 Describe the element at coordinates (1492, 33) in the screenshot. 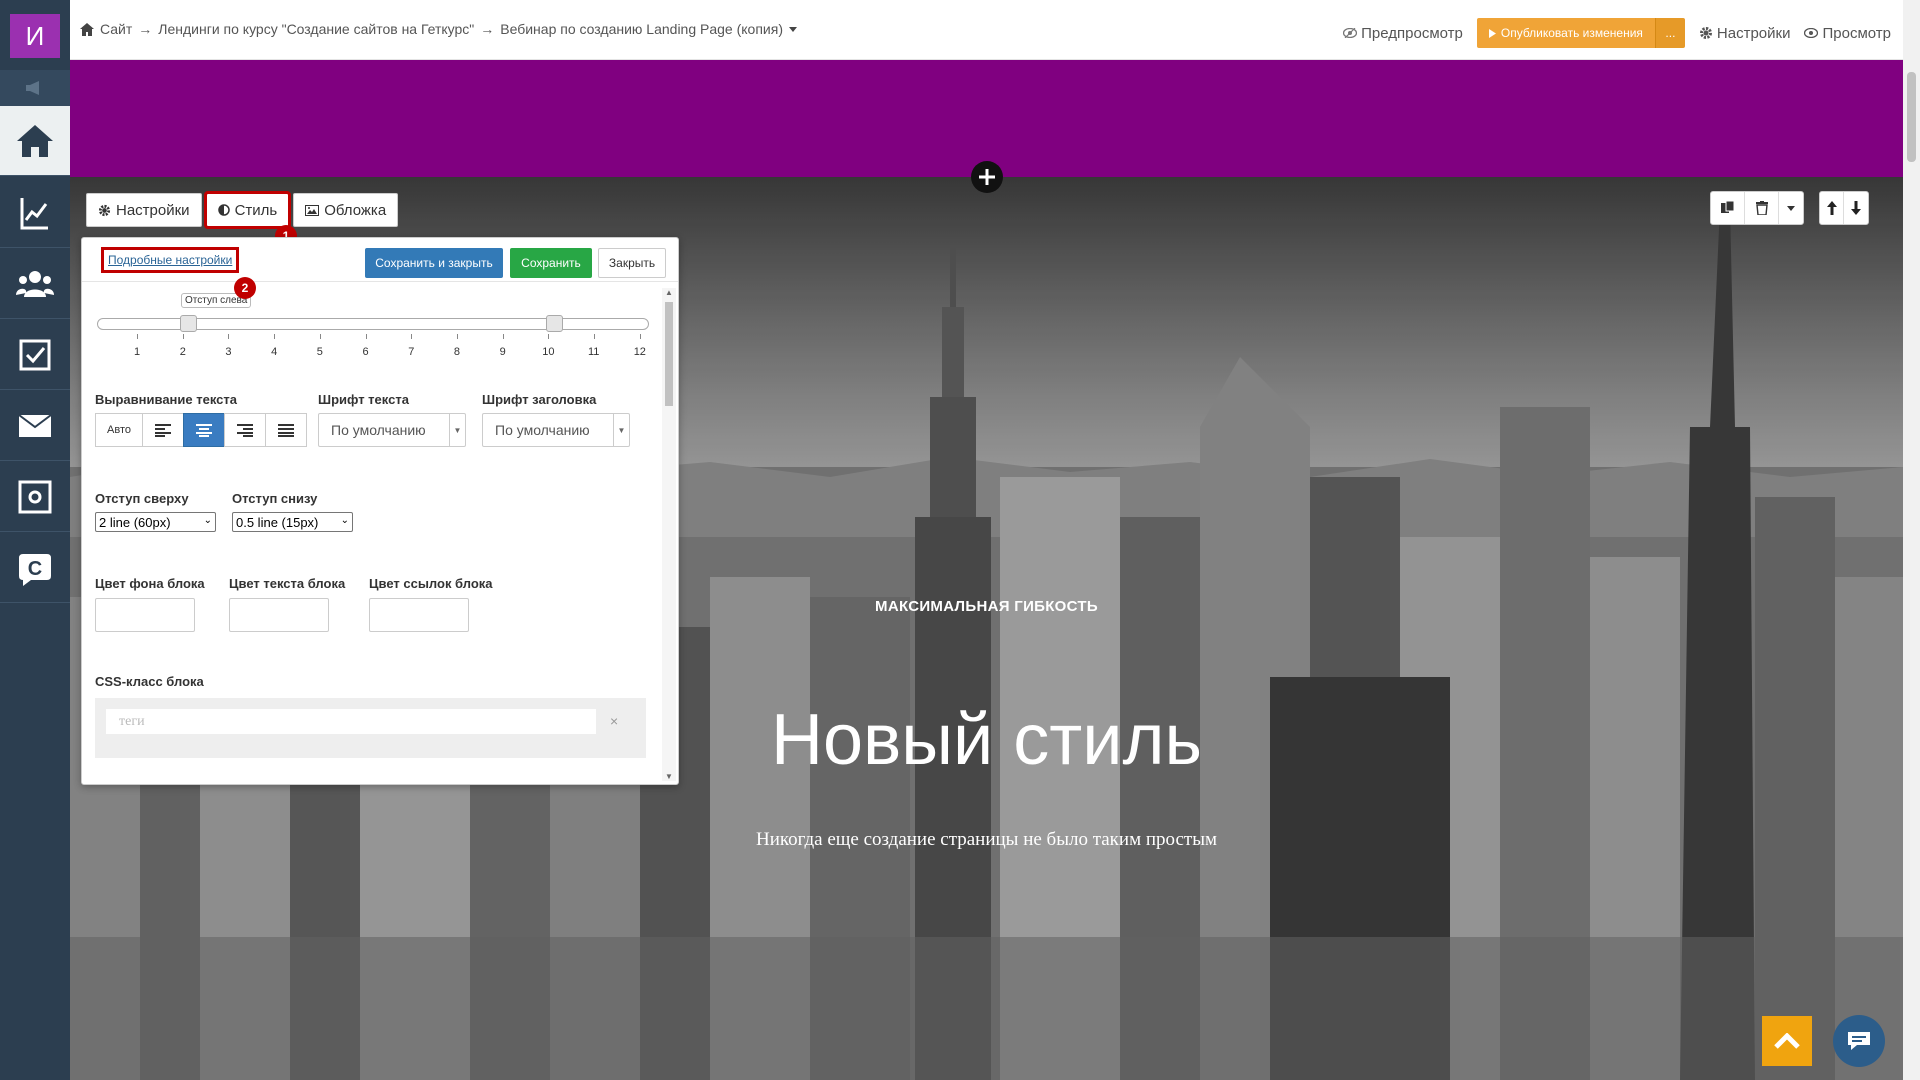

I see `play-icon` at that location.